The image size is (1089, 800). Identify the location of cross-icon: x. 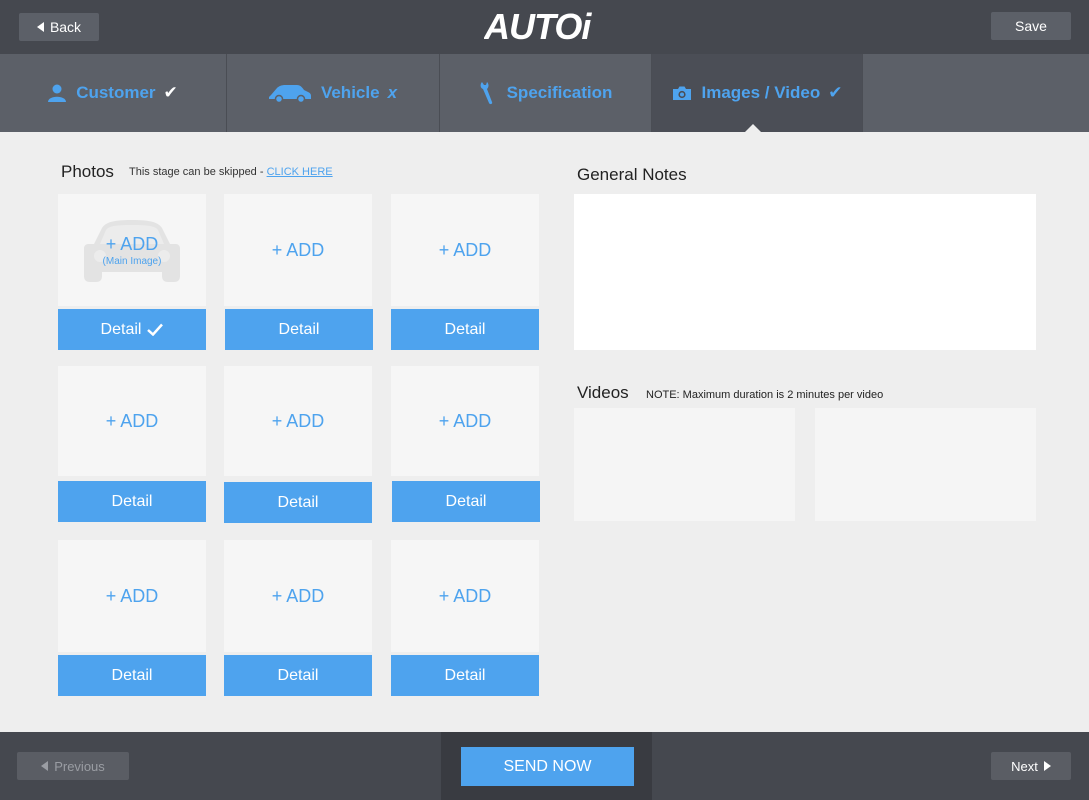
(392, 92).